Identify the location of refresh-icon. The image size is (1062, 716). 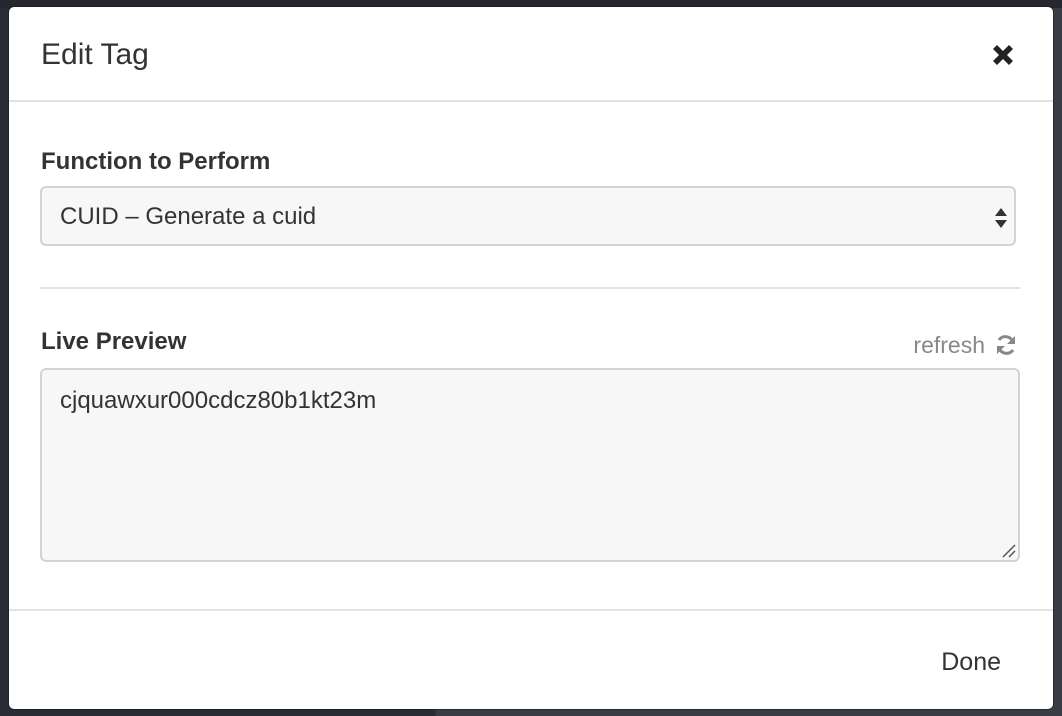
(1006, 345).